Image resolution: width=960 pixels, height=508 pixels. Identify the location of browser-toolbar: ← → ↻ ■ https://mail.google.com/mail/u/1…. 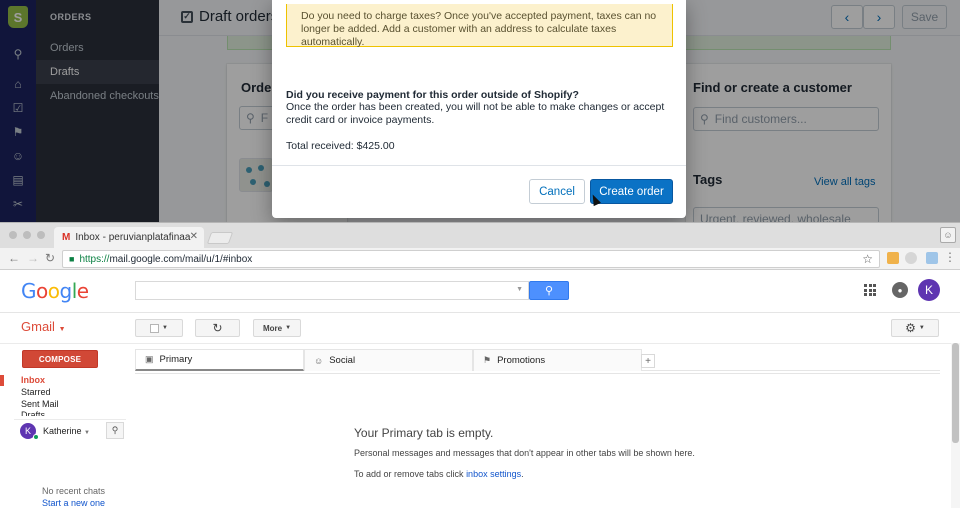
(480, 259).